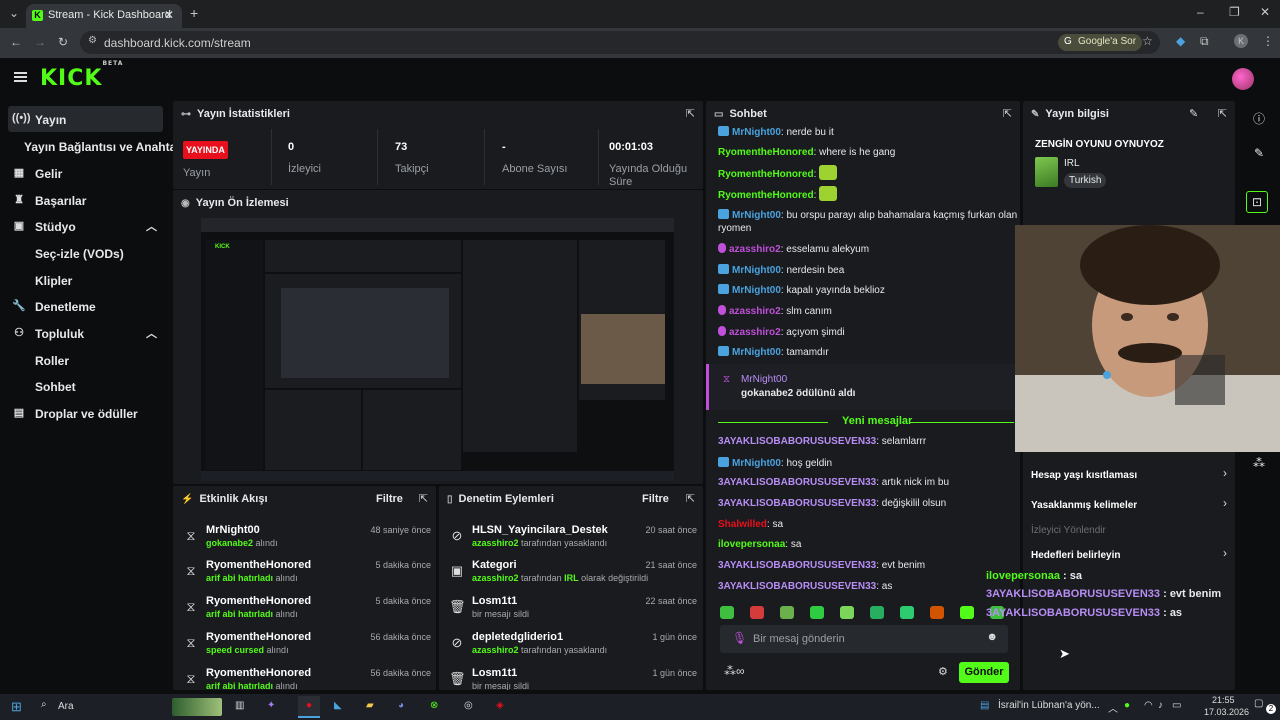 Image resolution: width=1280 pixels, height=720 pixels. I want to click on taskbar-search-label: Ara, so click(66, 706).